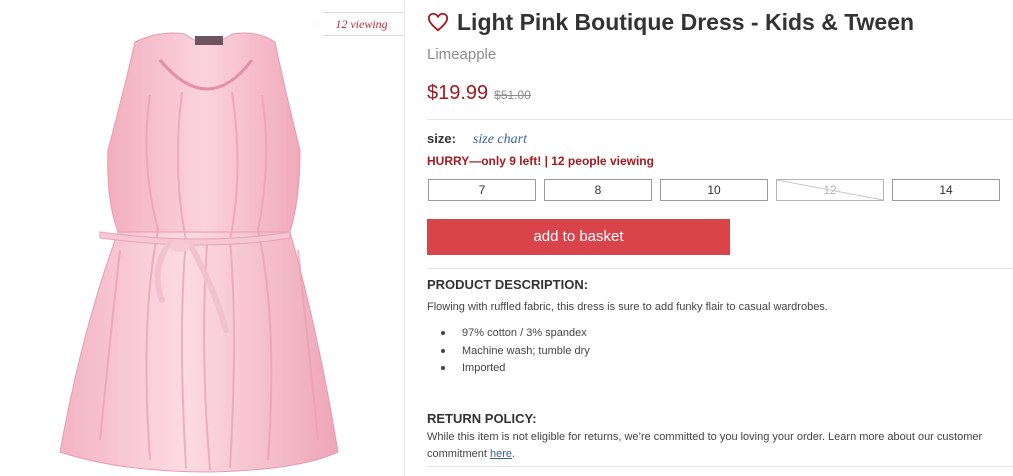 Image resolution: width=1013 pixels, height=476 pixels. I want to click on return-policy-tail: ., so click(514, 454).